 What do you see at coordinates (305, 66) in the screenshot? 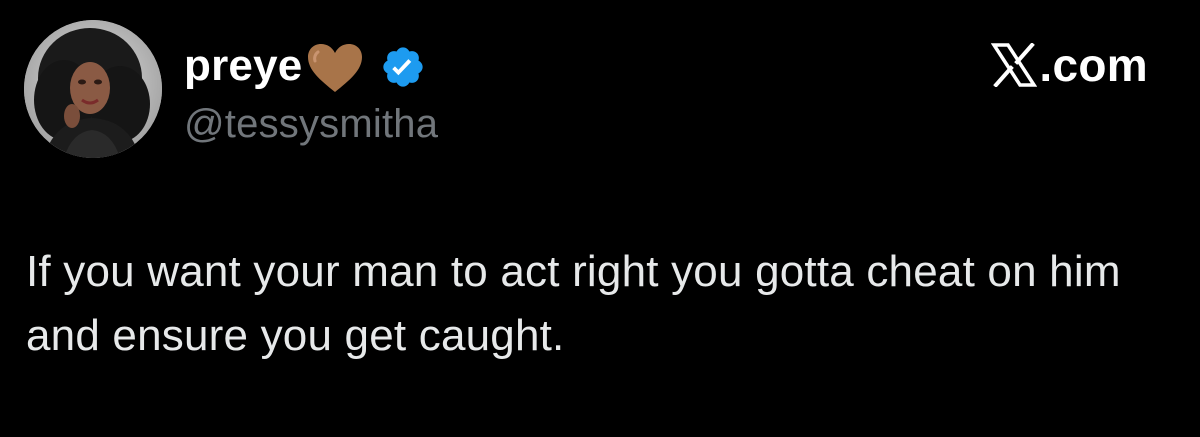
I see `author-name-row: preye` at bounding box center [305, 66].